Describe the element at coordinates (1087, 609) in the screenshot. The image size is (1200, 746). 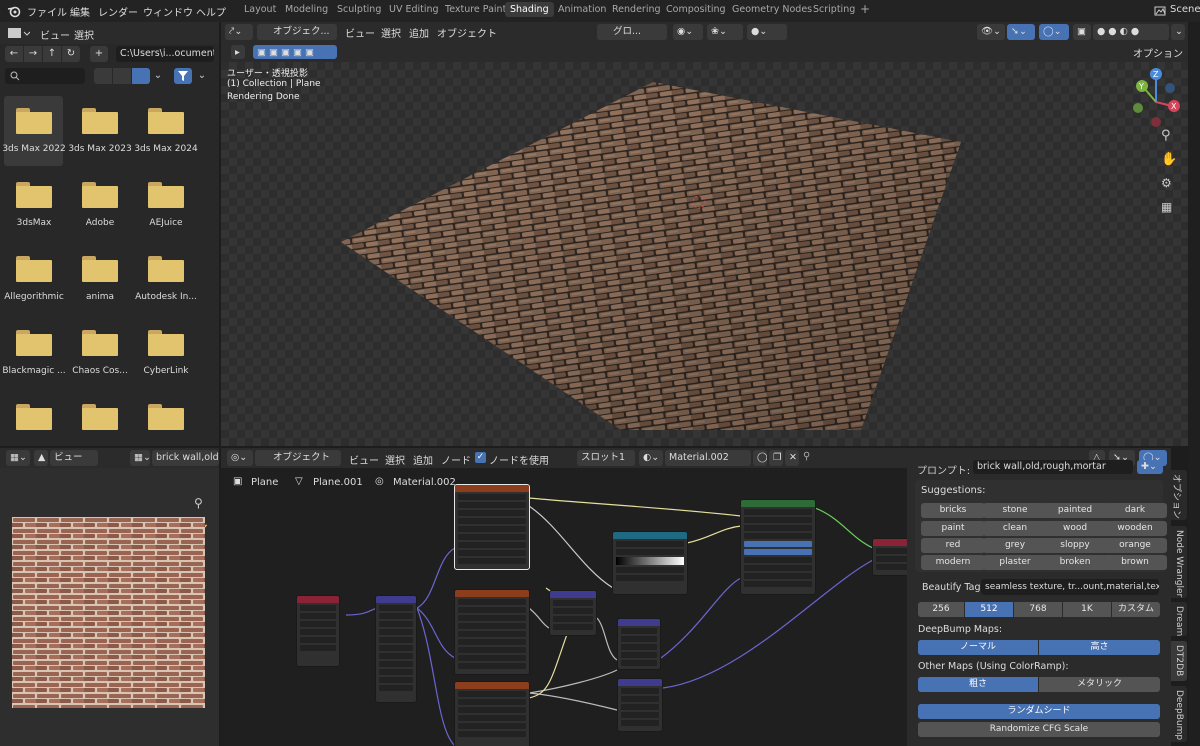
I see `resolution-1k: 1K` at that location.